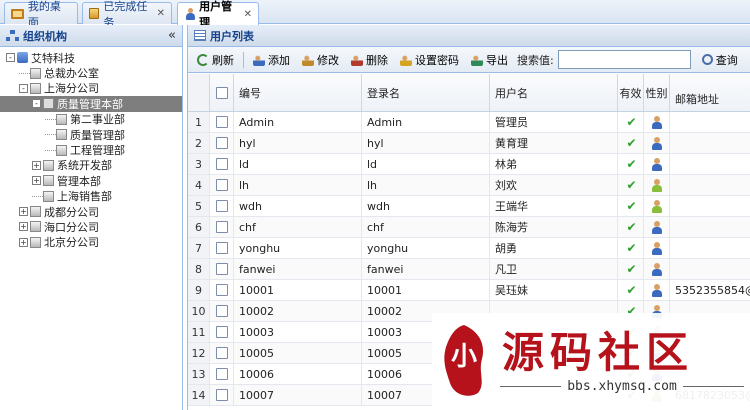  Describe the element at coordinates (218, 14) in the screenshot. I see `tab-user-management: 用户管理 ✕` at that location.